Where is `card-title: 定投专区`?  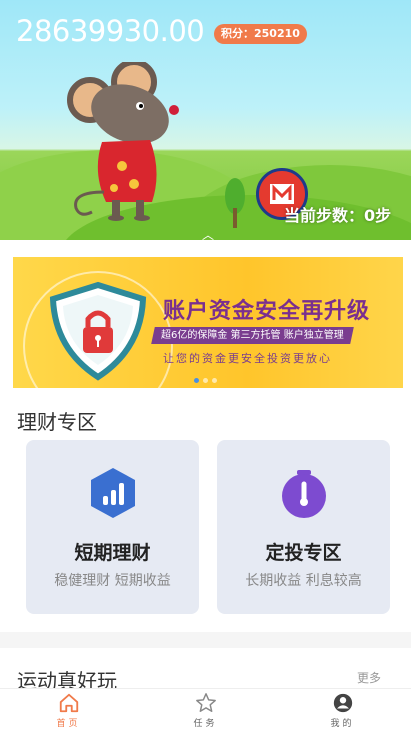 card-title: 定投专区 is located at coordinates (303, 553).